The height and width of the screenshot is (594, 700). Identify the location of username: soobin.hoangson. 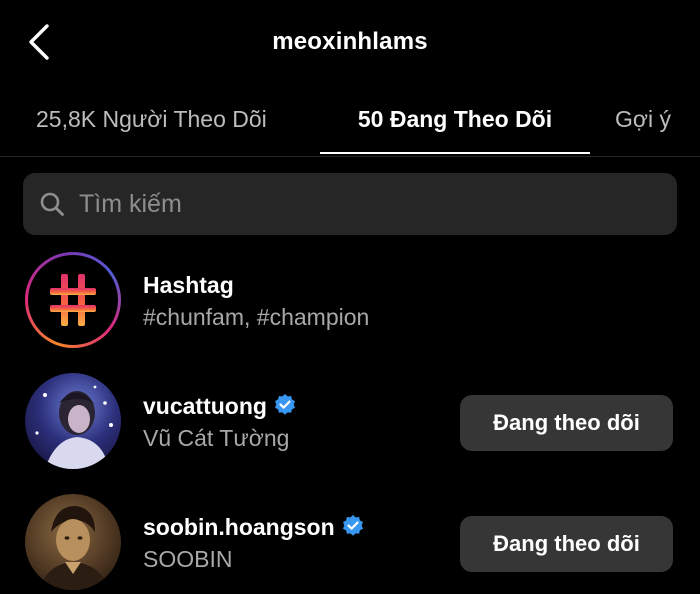
(254, 527).